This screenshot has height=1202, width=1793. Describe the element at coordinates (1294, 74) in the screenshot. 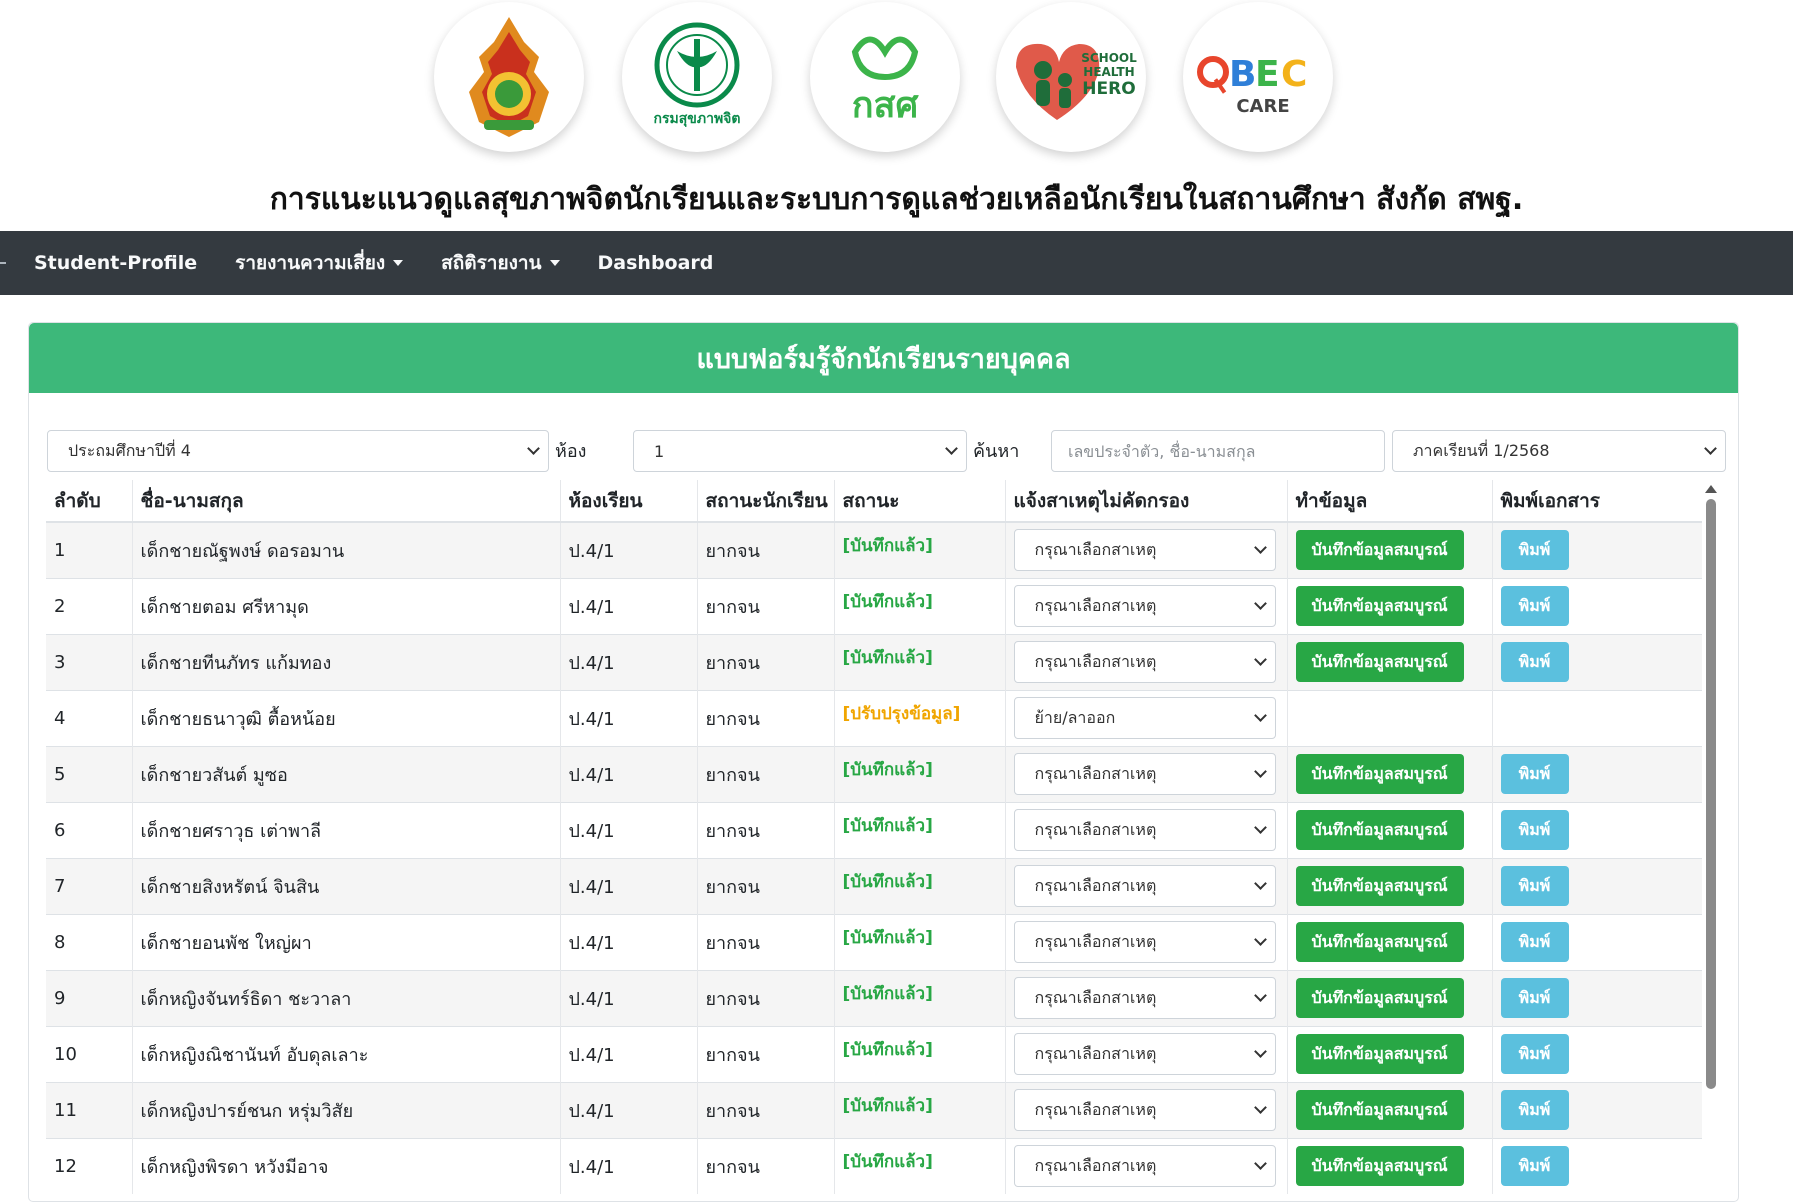

I see `svg-text: C` at that location.